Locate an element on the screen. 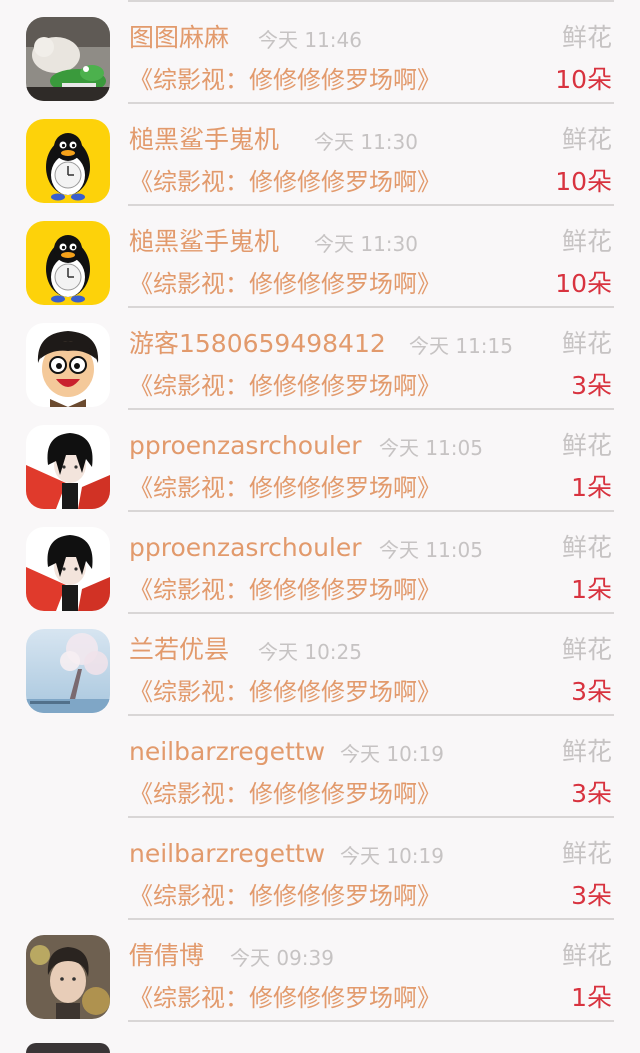 The height and width of the screenshot is (1053, 640). divider is located at coordinates (371, 1021).